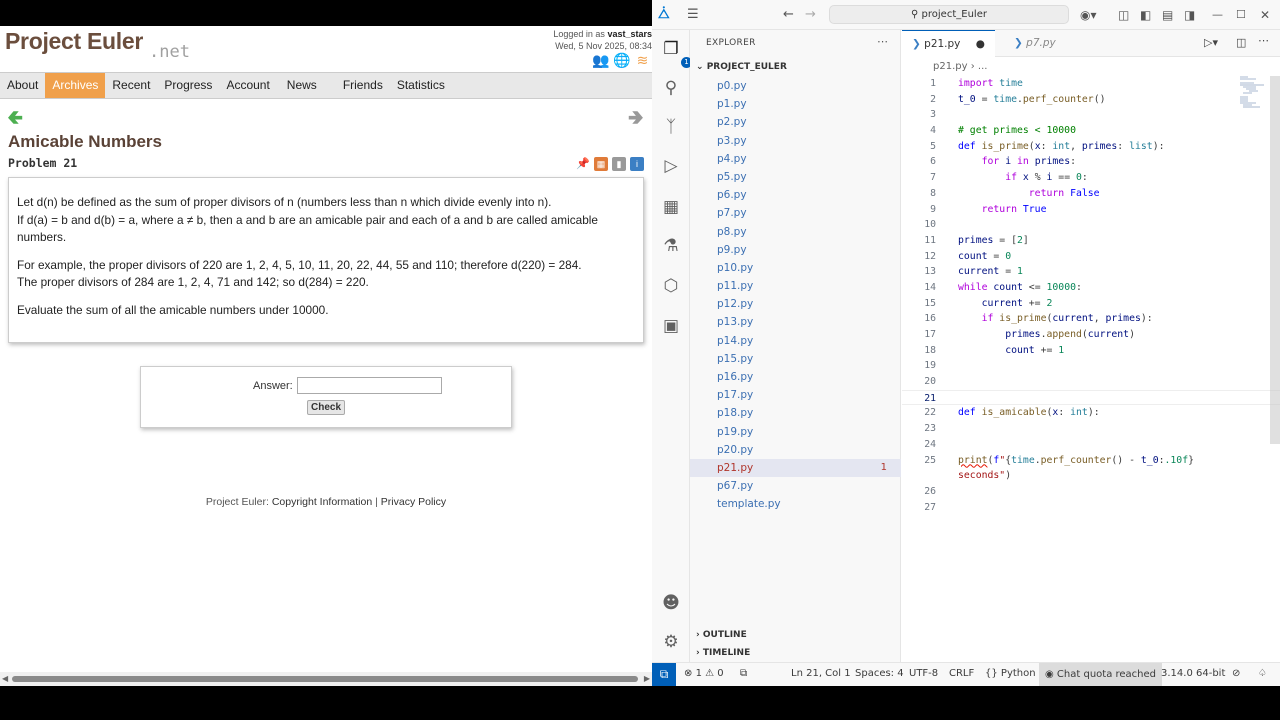  What do you see at coordinates (636, 118) in the screenshot?
I see `next-problem-arrow-icon: 🢂` at bounding box center [636, 118].